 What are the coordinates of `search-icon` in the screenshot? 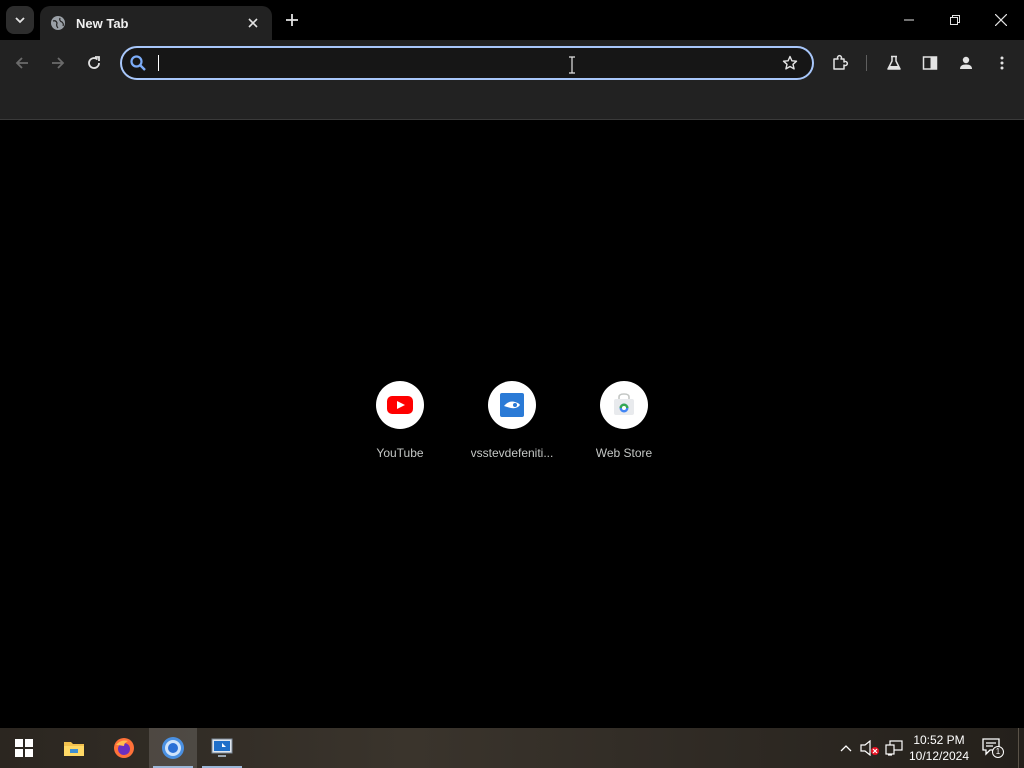 It's located at (138, 63).